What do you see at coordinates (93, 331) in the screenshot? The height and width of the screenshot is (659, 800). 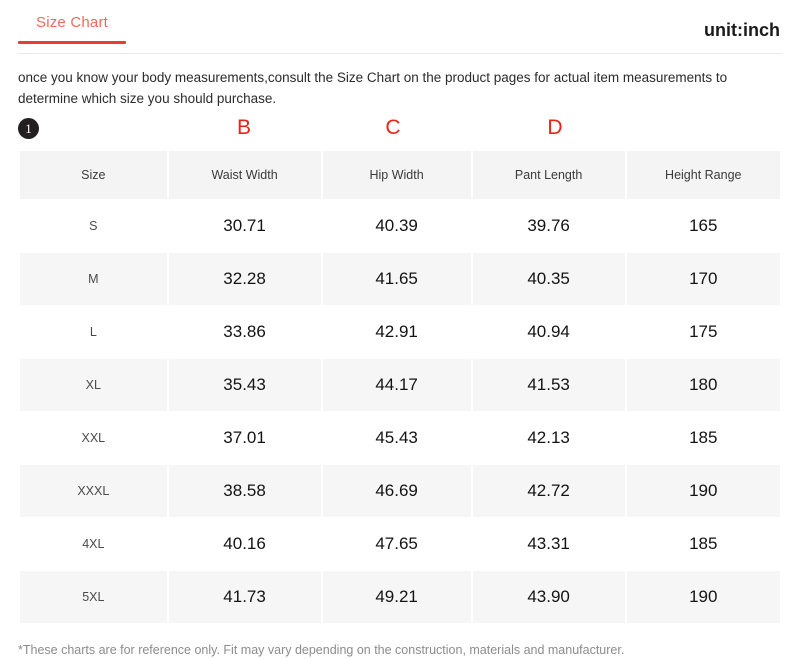 I see `size-label-cell: L` at bounding box center [93, 331].